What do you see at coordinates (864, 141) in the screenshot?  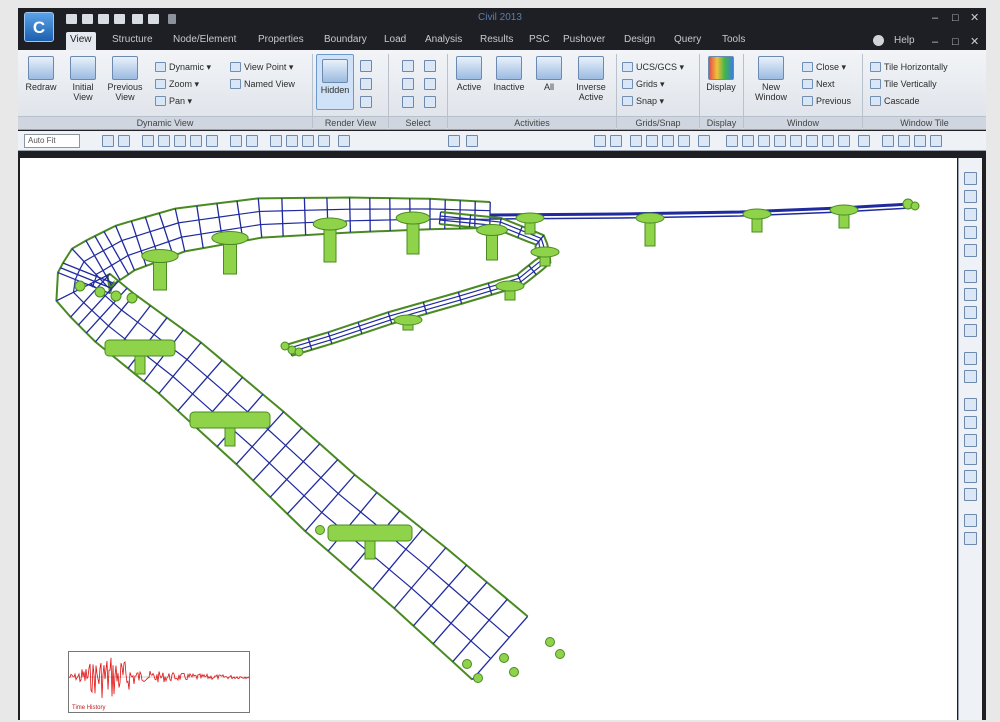 I see `toolbar-table-icon` at bounding box center [864, 141].